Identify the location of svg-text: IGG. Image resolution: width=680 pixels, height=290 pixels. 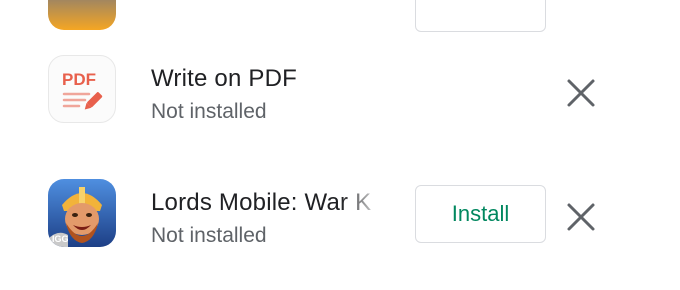
(60, 239).